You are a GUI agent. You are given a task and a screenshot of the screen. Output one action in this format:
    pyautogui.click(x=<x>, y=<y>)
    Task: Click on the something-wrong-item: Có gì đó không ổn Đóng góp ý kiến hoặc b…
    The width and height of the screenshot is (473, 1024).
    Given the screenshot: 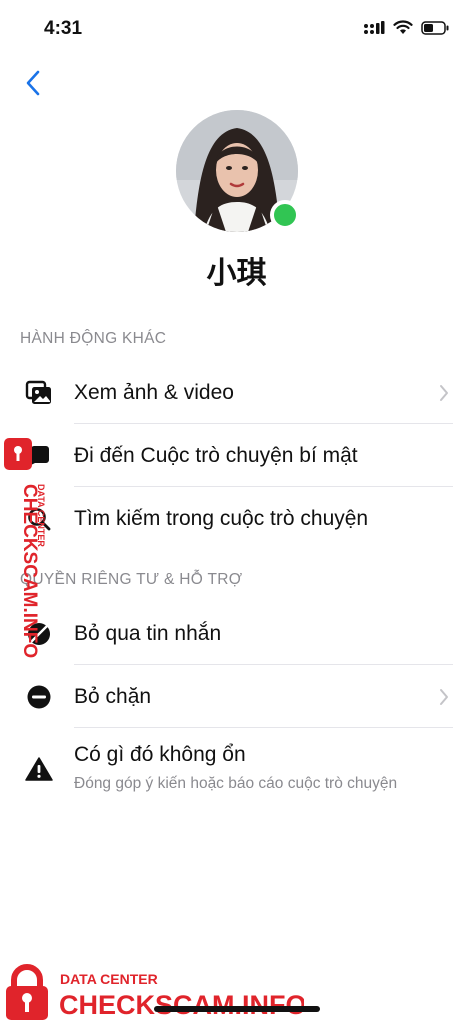 What is the action you would take?
    pyautogui.click(x=236, y=768)
    